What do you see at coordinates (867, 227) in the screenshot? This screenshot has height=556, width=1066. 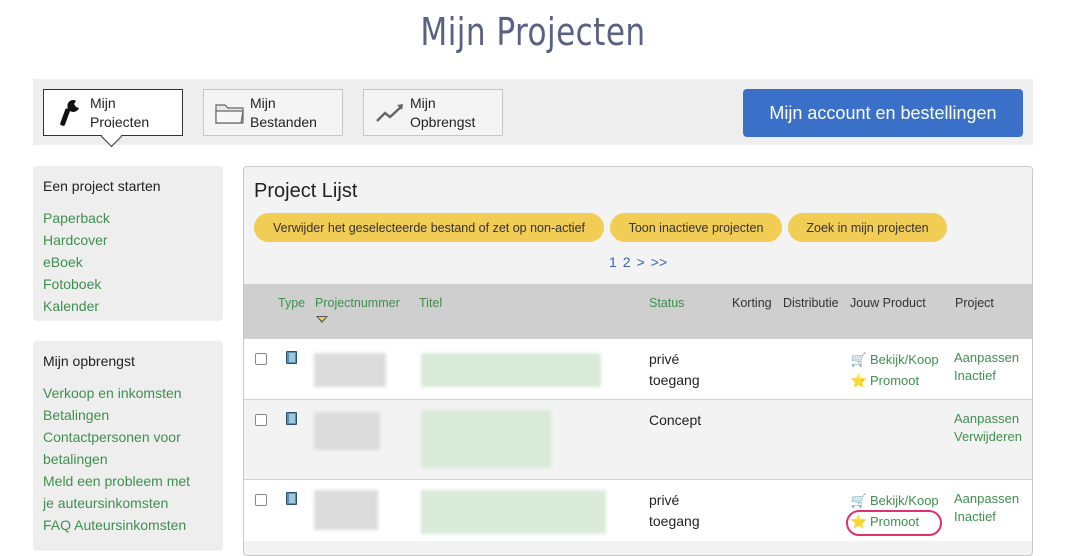 I see `search-projects-button: Zoek in mijn projecten` at bounding box center [867, 227].